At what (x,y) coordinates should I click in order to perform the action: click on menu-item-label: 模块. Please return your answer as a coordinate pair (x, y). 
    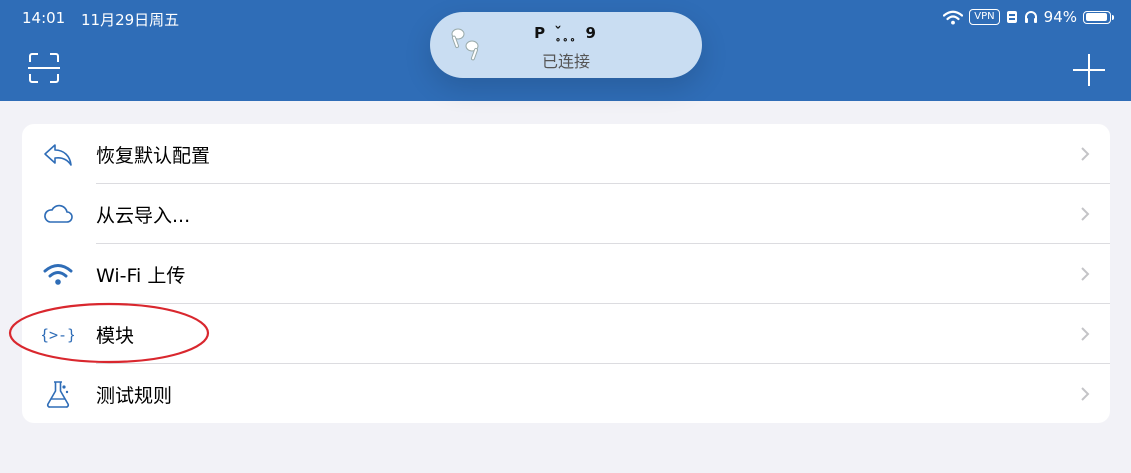
    Looking at the image, I should click on (115, 336).